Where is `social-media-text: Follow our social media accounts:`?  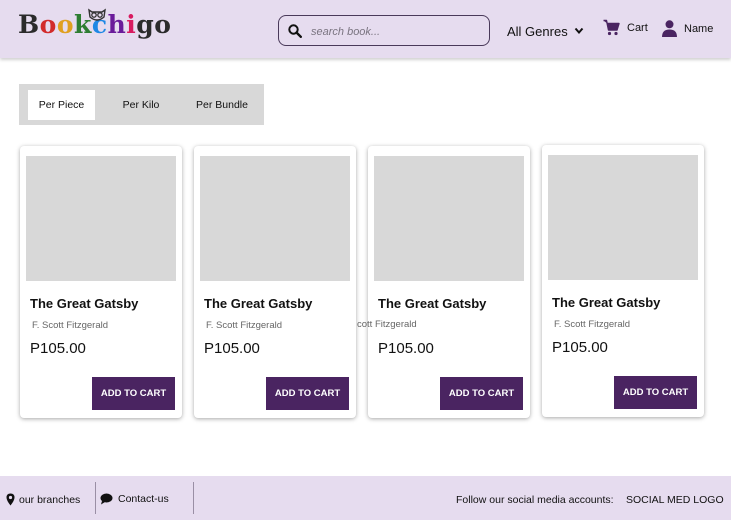 social-media-text: Follow our social media accounts: is located at coordinates (535, 500).